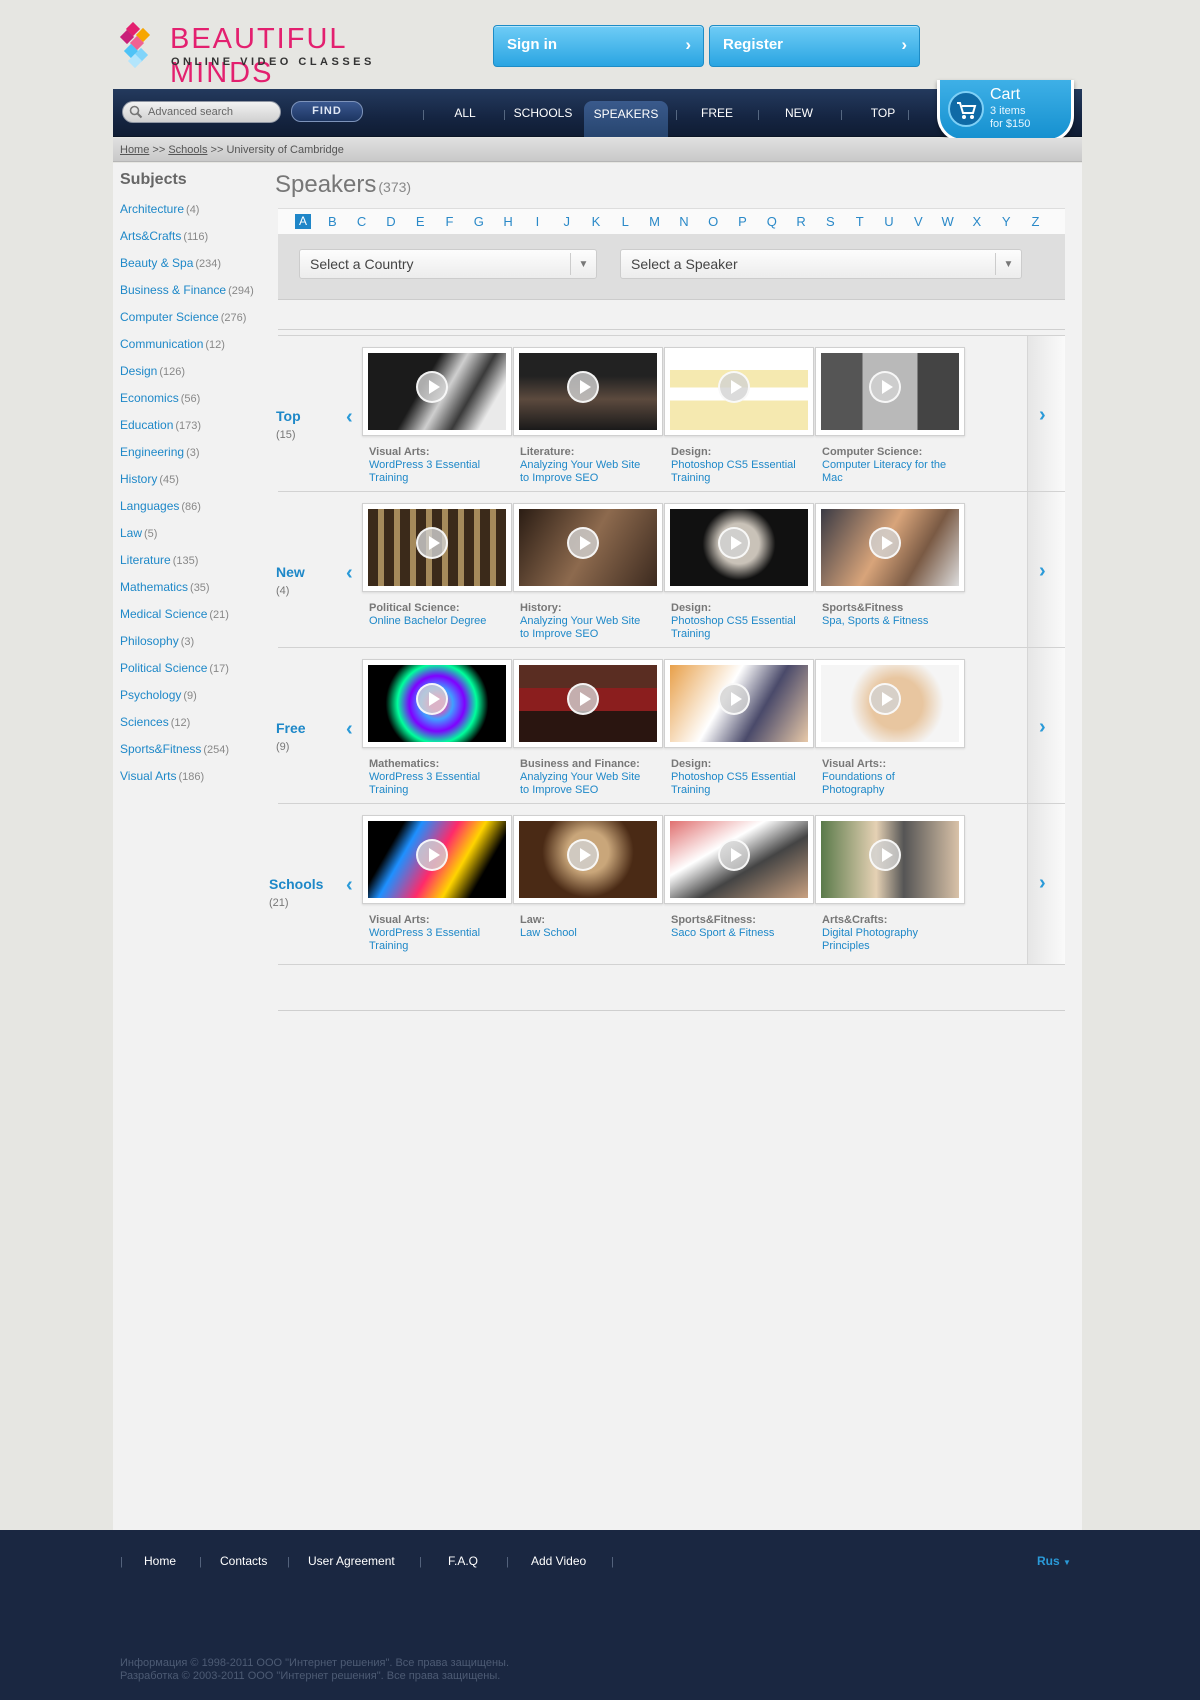 The image size is (1200, 1700). I want to click on sidebar-item-label: History, so click(138, 479).